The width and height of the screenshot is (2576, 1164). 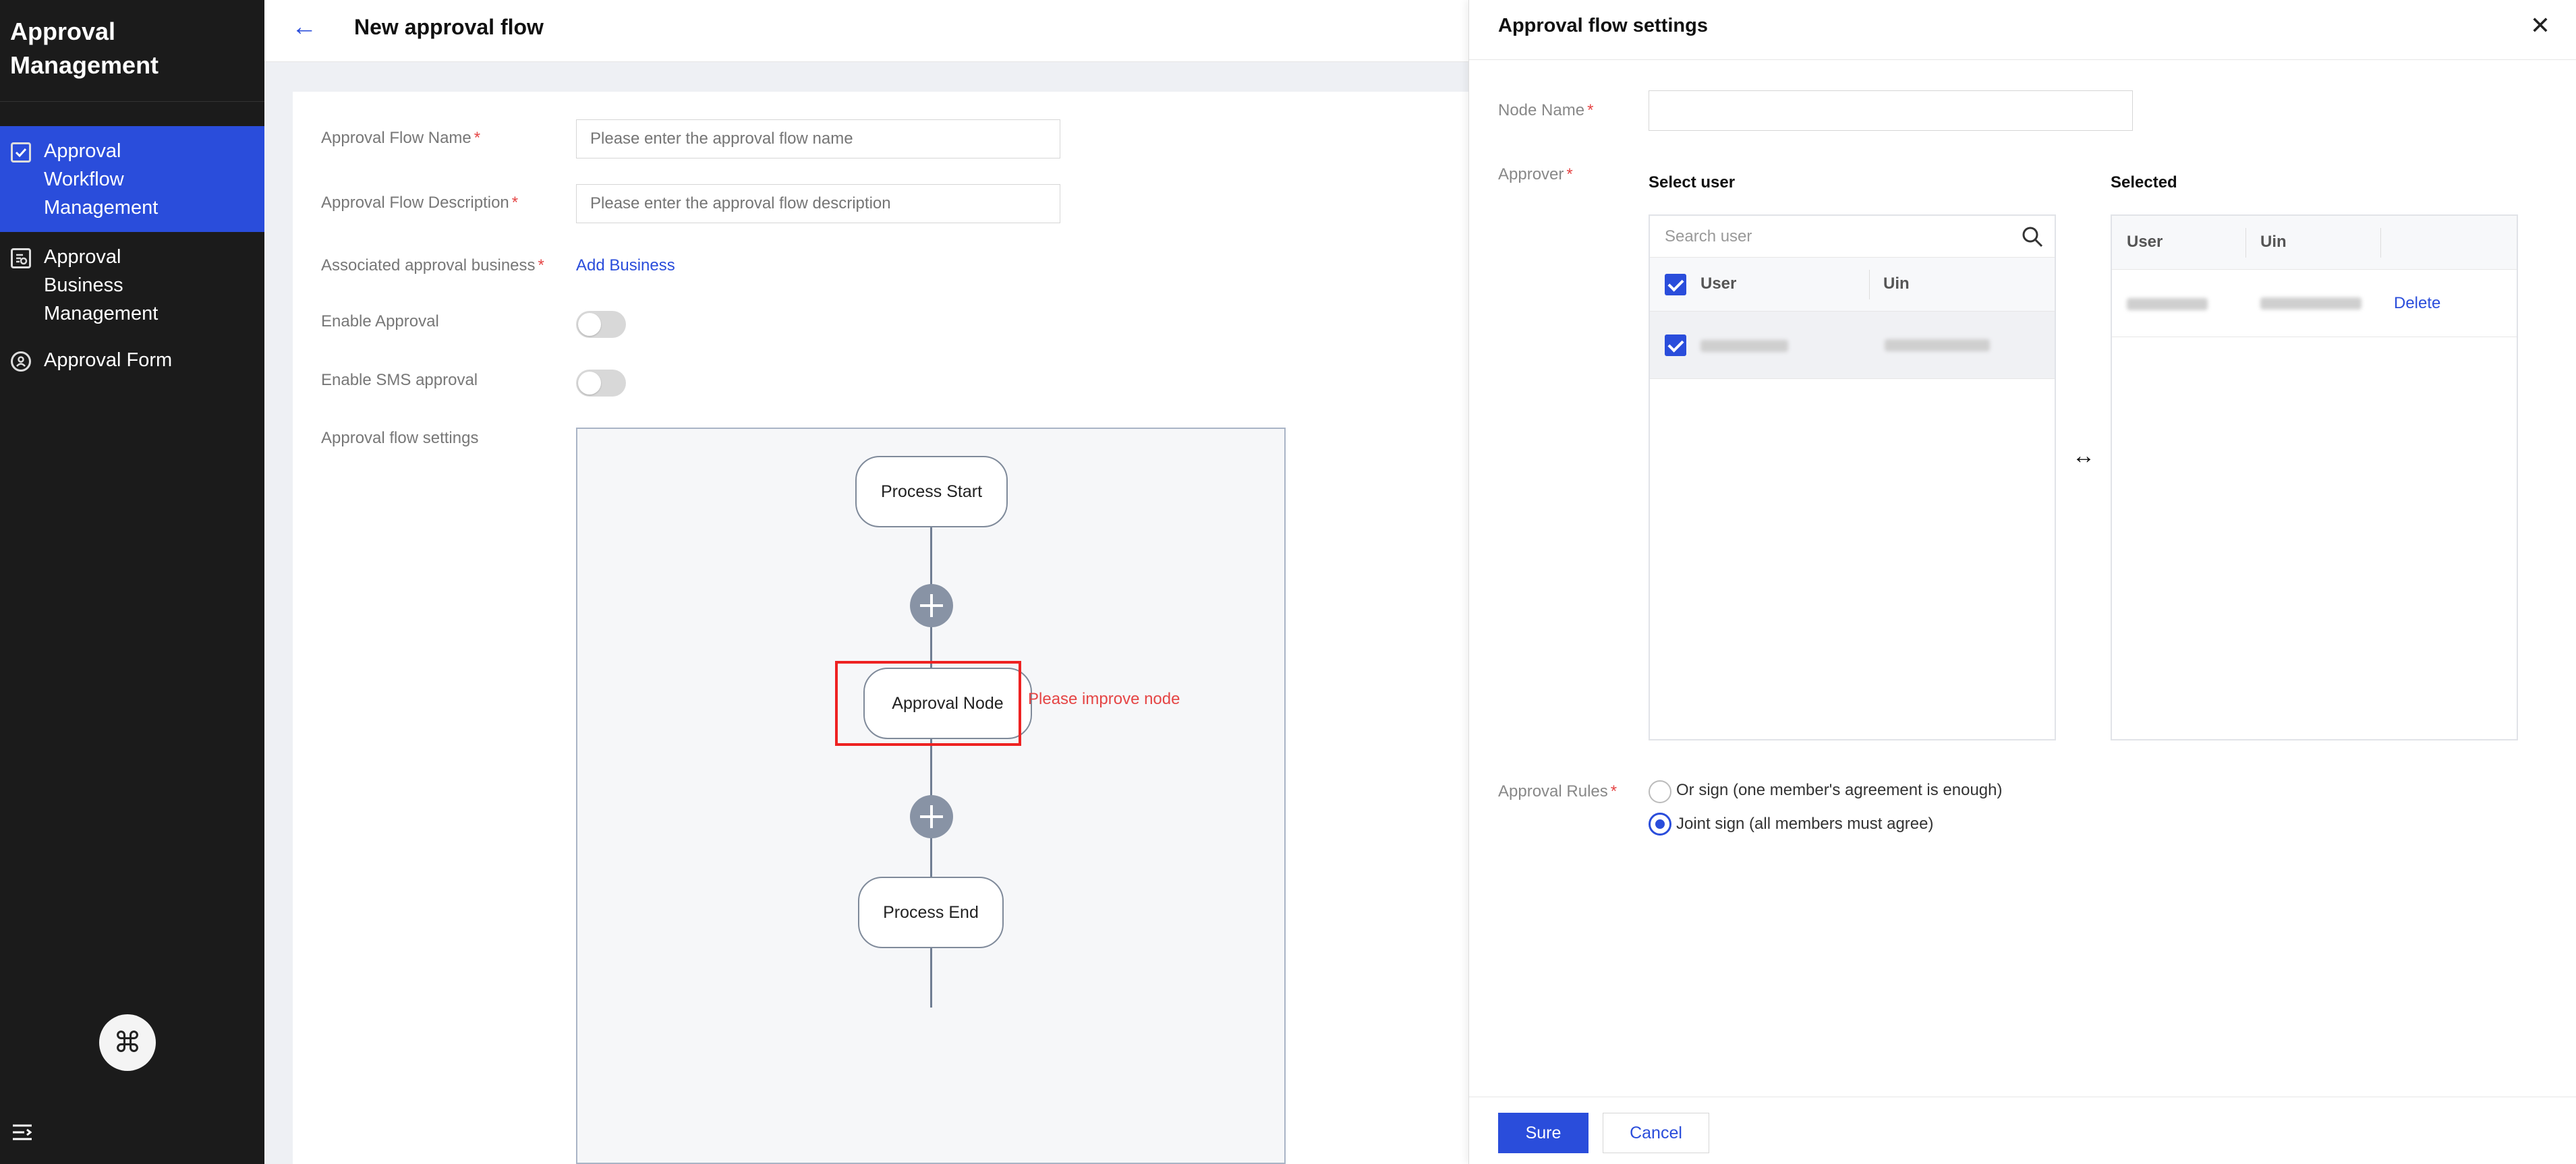 I want to click on approval-rules-label: Approval Rules *, so click(x=1558, y=791).